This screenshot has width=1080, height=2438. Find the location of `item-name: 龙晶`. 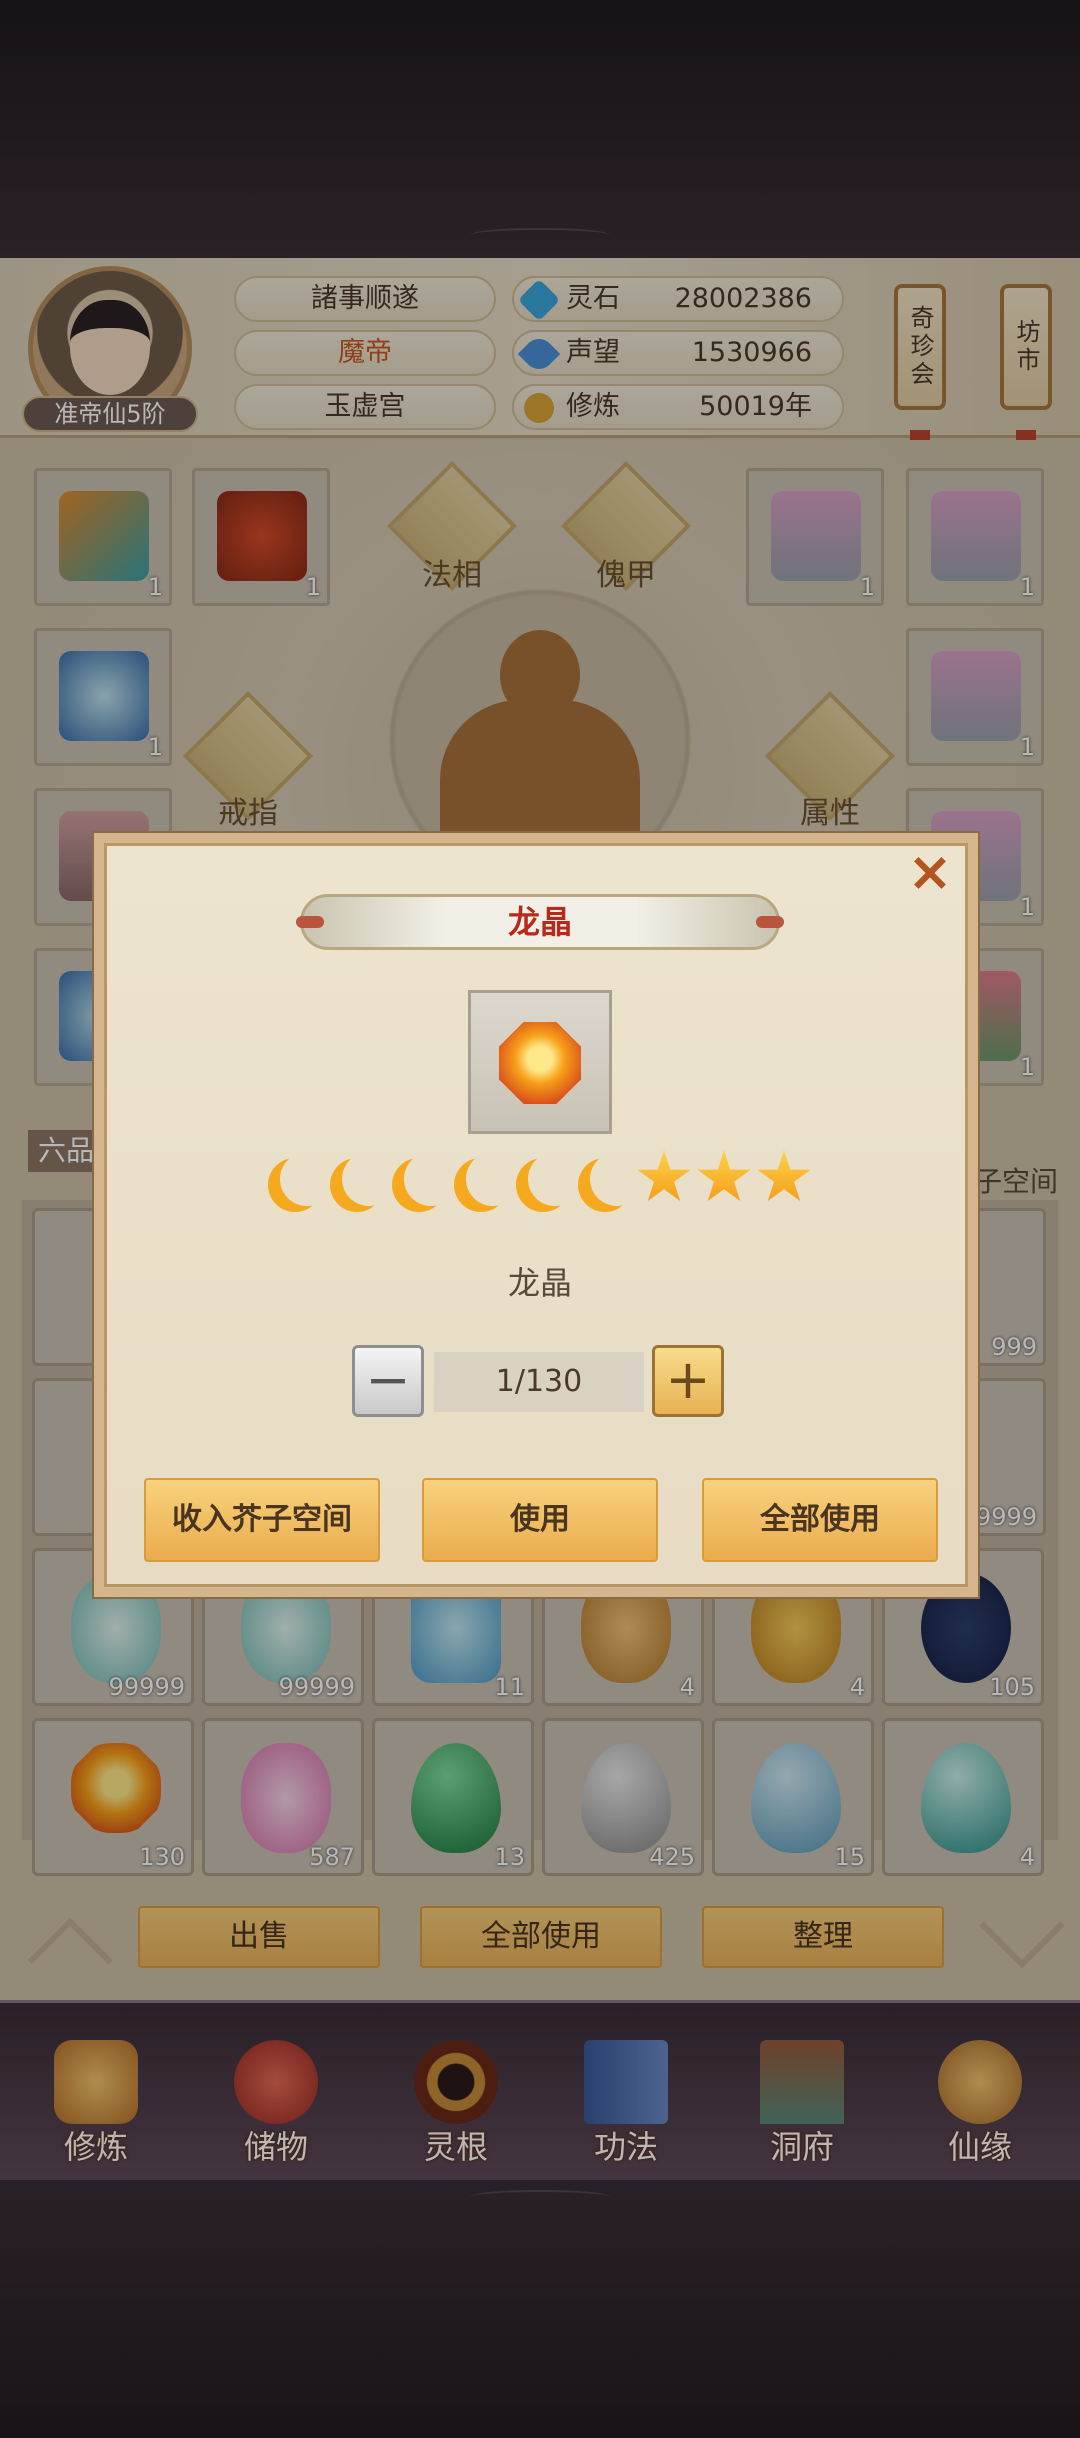

item-name: 龙晶 is located at coordinates (539, 1283).